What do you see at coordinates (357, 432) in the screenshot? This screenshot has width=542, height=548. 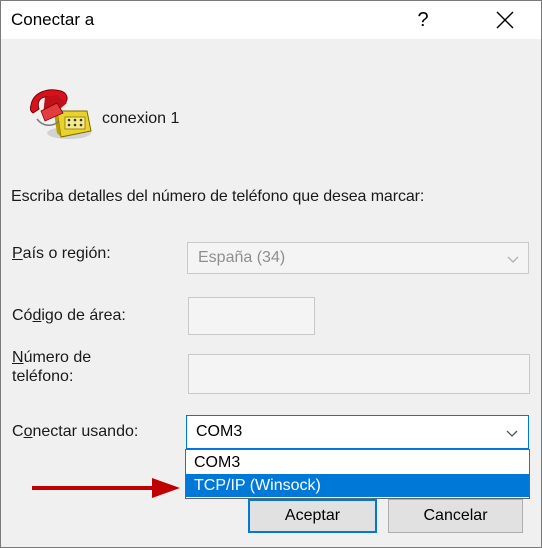 I see `connect-using-select: COM3` at bounding box center [357, 432].